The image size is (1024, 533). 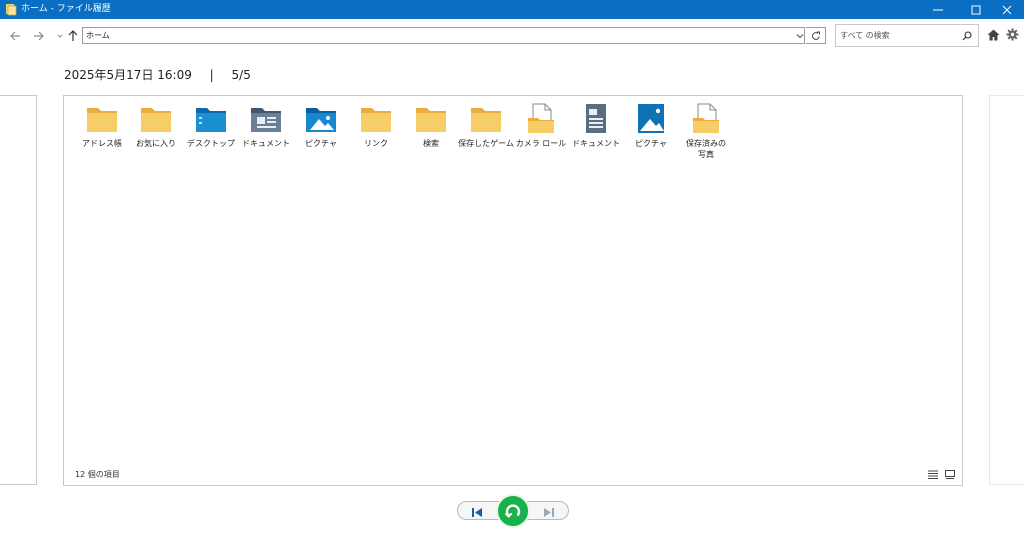 What do you see at coordinates (651, 118) in the screenshot?
I see `picture-library-icon` at bounding box center [651, 118].